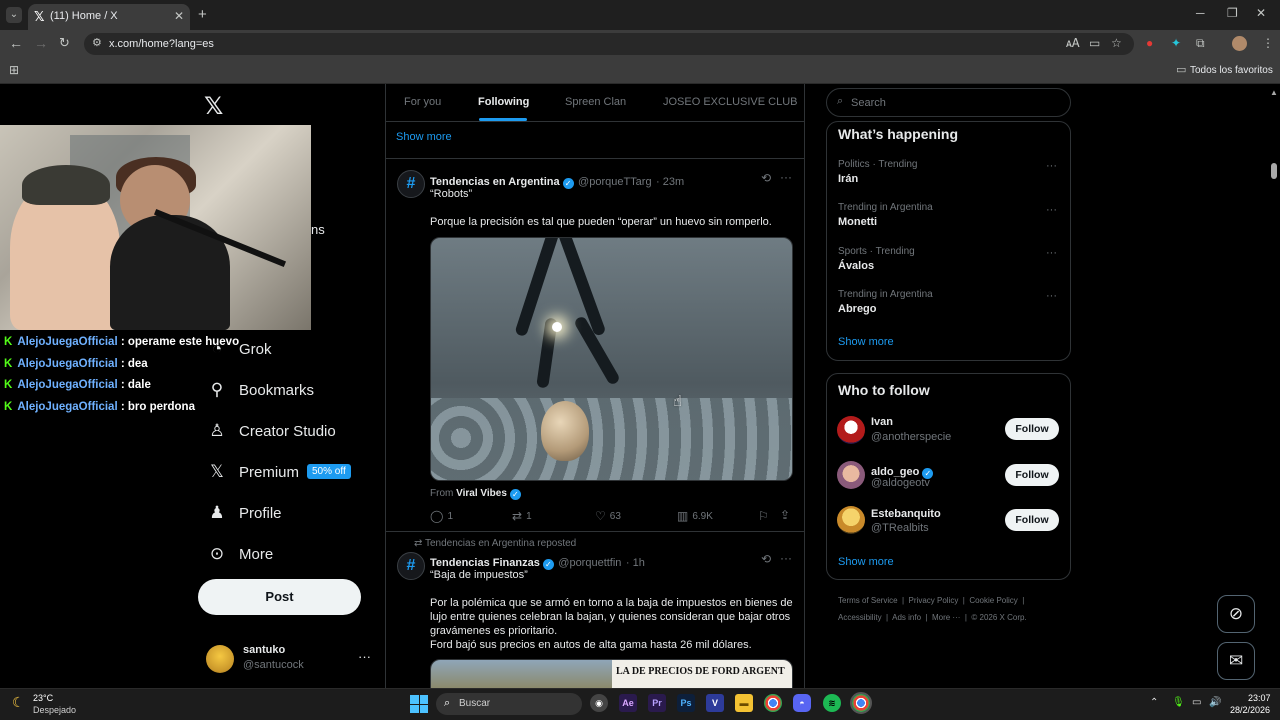 The image size is (1280, 720). I want to click on apps-grid-icon: ⊞, so click(14, 70).